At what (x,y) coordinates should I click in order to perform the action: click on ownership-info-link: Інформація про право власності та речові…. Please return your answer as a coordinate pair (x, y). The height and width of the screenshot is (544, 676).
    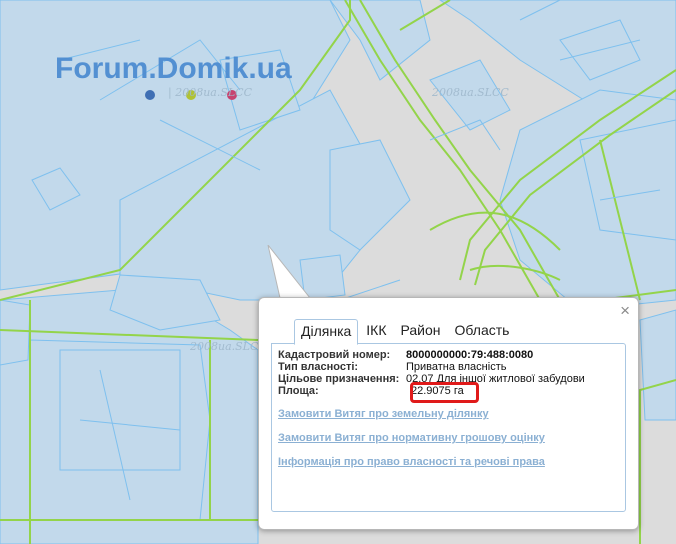
    Looking at the image, I should click on (411, 462).